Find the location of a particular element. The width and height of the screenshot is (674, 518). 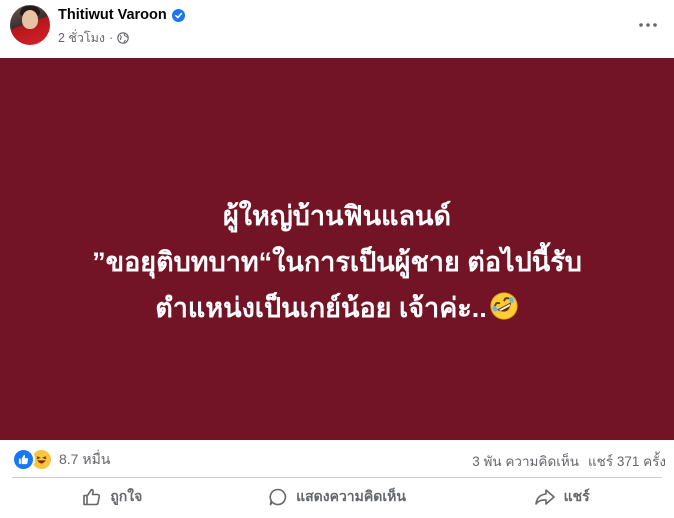

post-text-line-2: ”ขอยุติบทบาท“ในการเป็นผู้ชาย ต่อไปนี้รับ is located at coordinates (337, 262).